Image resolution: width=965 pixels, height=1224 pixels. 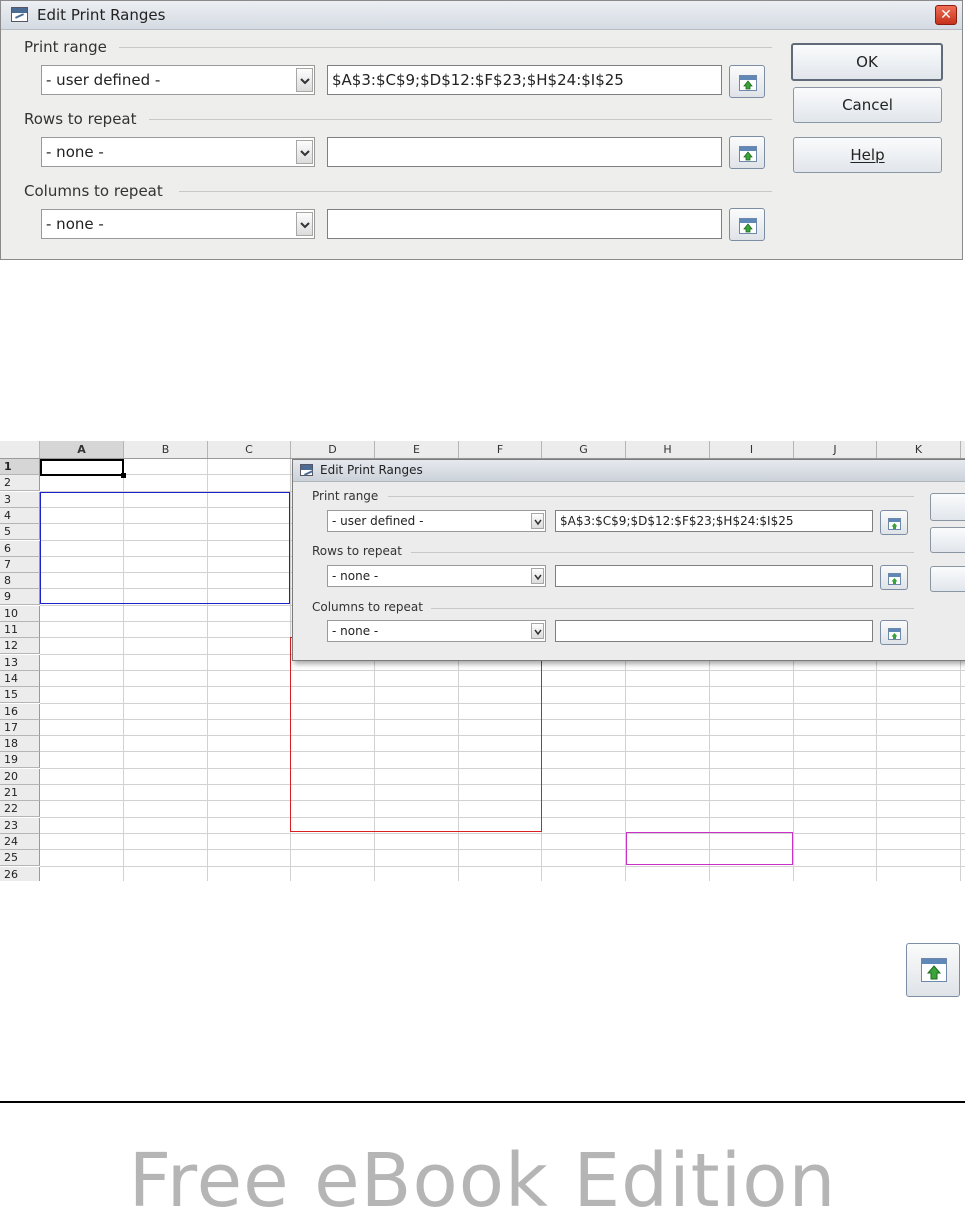 I want to click on row-header-6: 6, so click(x=20, y=549).